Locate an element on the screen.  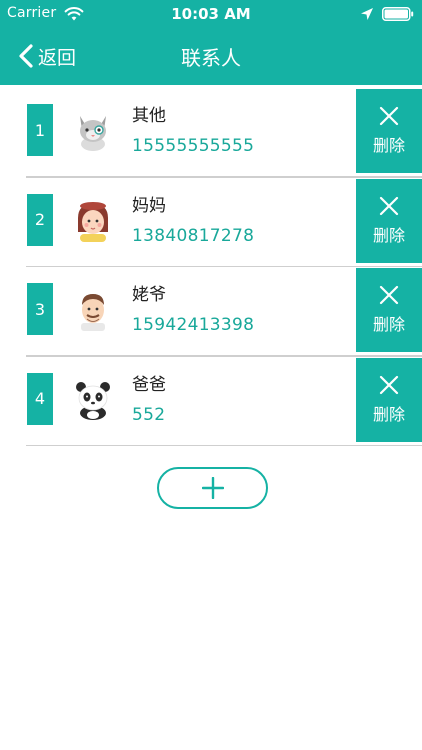
location-arrow-icon is located at coordinates (367, 14).